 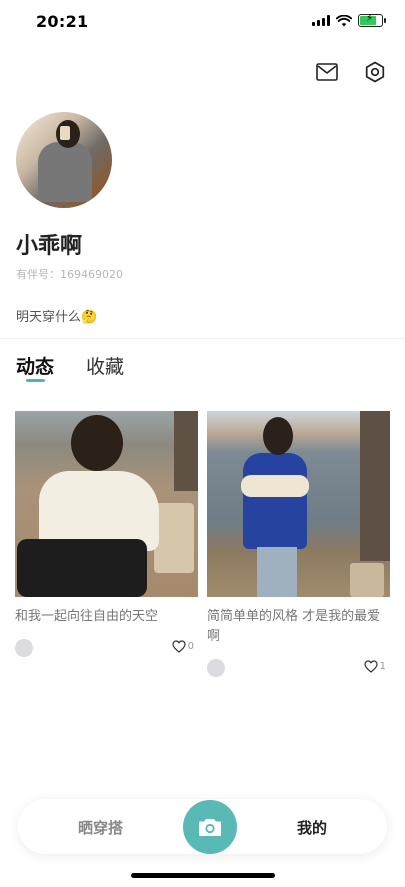 I want to click on status-time: 20:21, so click(x=62, y=21).